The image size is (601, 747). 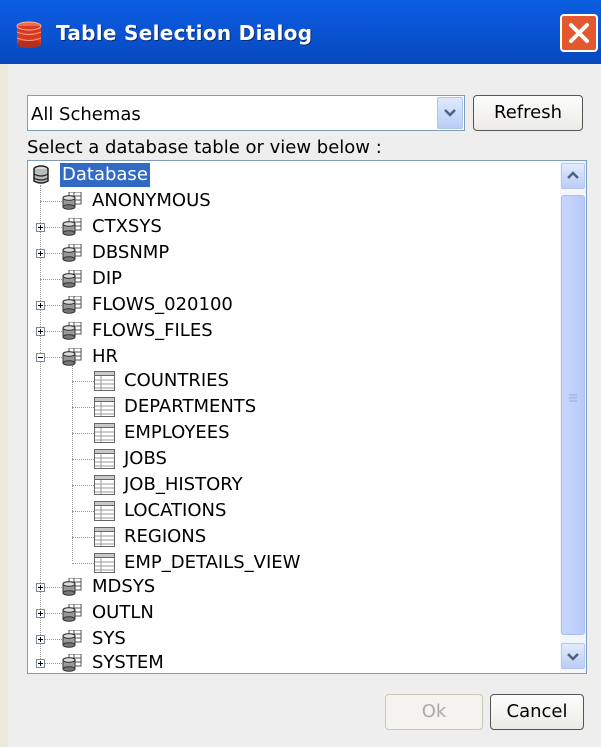 What do you see at coordinates (288, 227) in the screenshot?
I see `tree-schema-row: CTXSYS` at bounding box center [288, 227].